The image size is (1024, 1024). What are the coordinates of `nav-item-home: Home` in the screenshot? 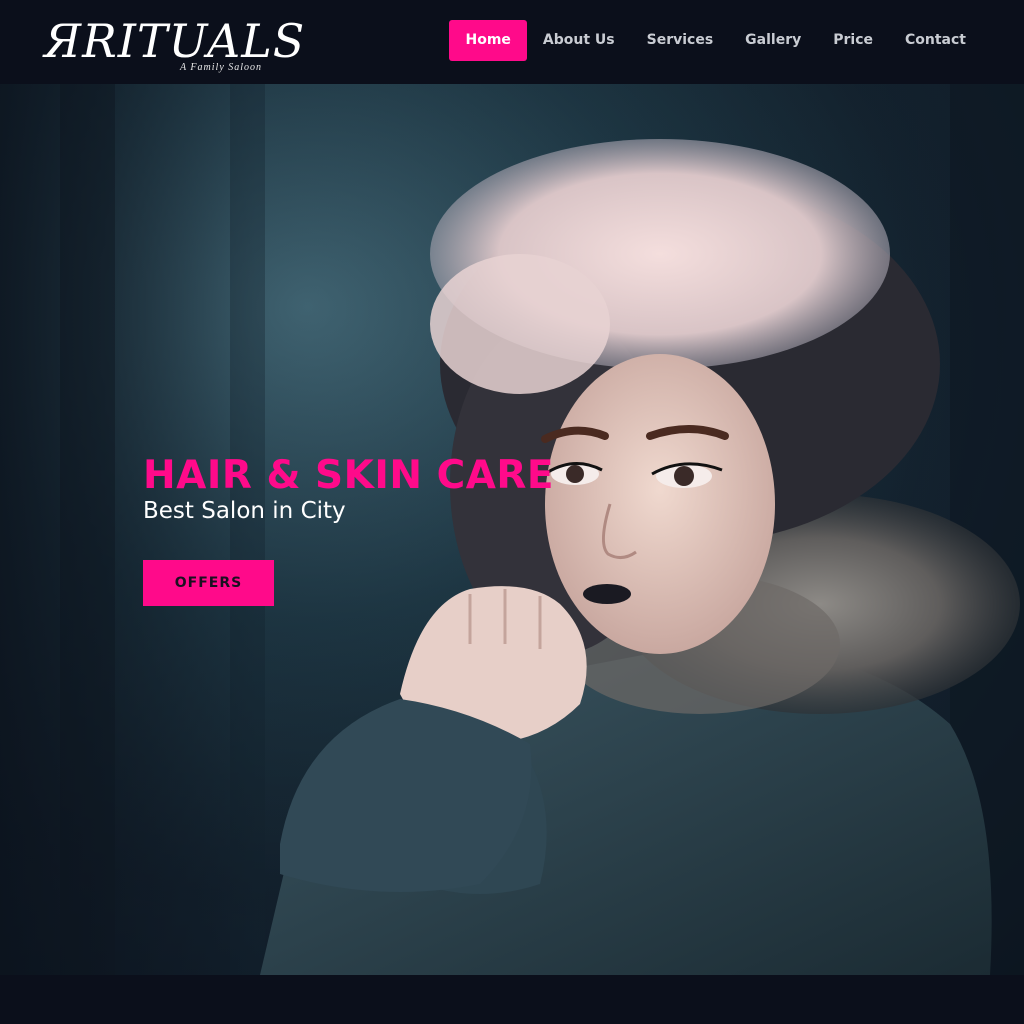 It's located at (488, 40).